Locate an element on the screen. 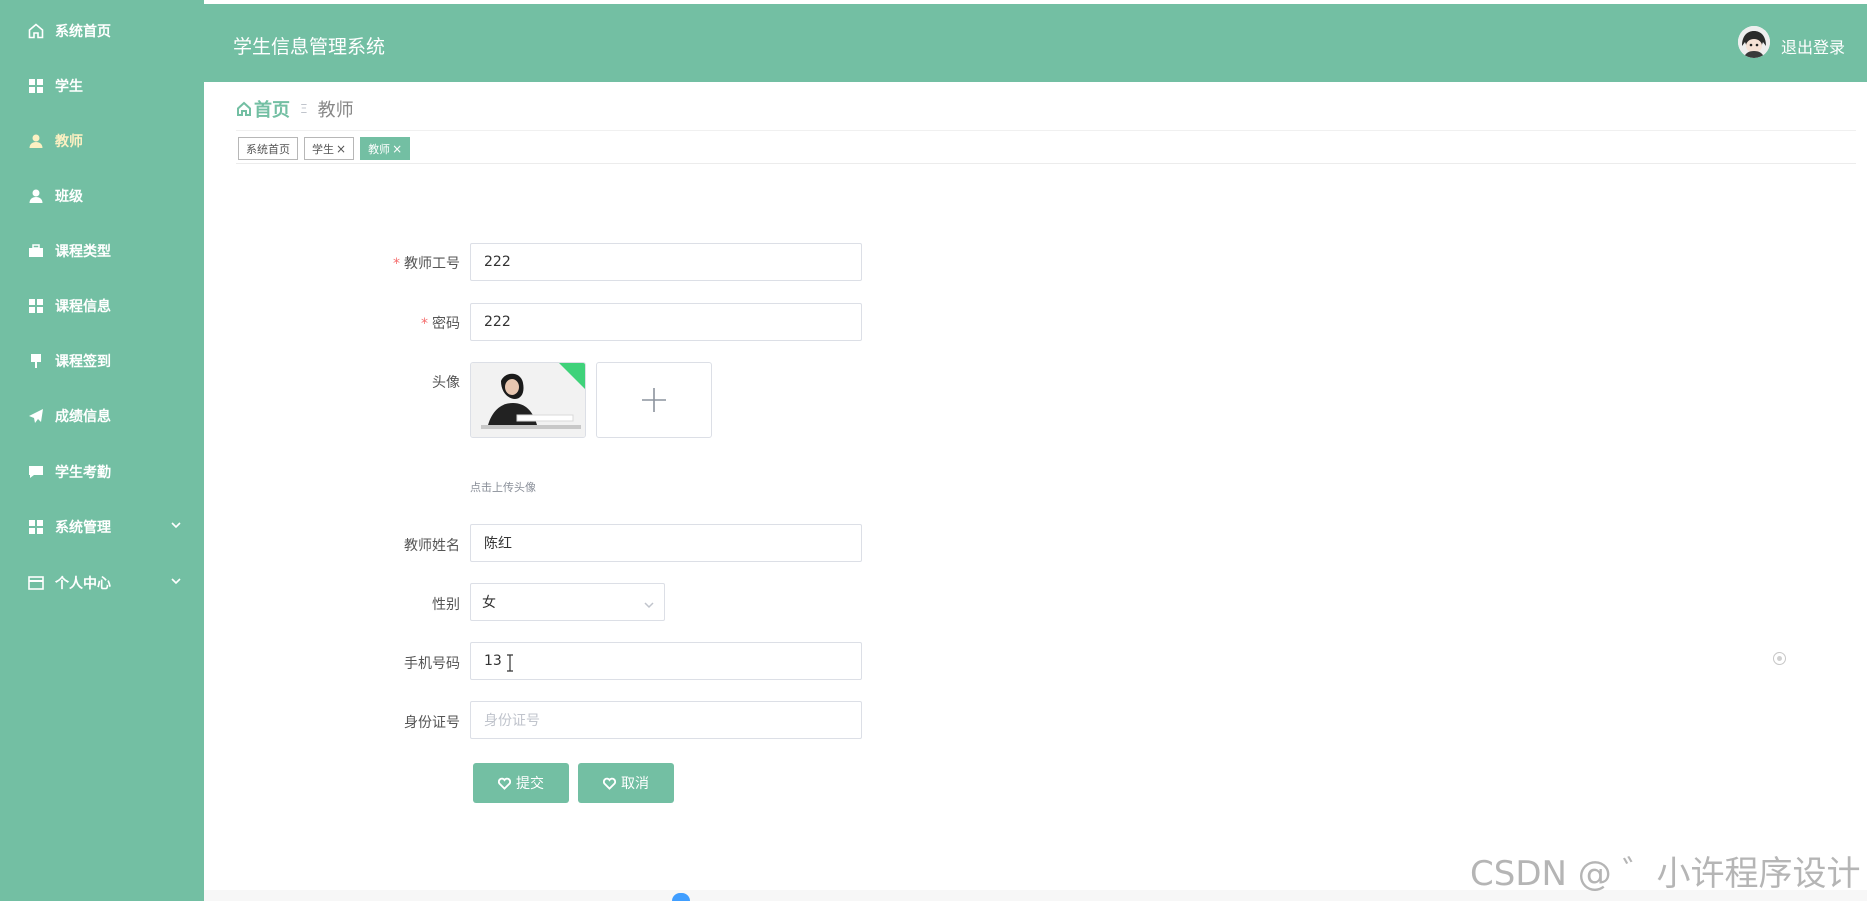 Image resolution: width=1867 pixels, height=901 pixels. settings-dot-icon is located at coordinates (1779, 658).